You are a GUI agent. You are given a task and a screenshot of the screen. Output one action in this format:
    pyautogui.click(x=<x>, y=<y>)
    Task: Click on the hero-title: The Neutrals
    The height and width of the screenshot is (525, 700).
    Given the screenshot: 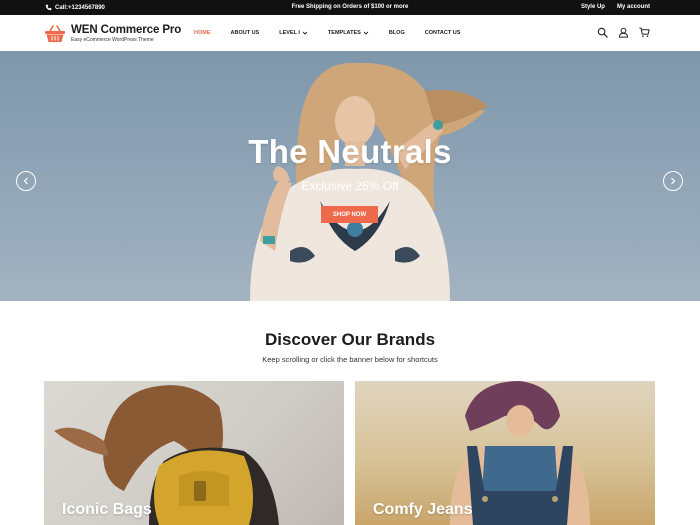 What is the action you would take?
    pyautogui.click(x=350, y=151)
    